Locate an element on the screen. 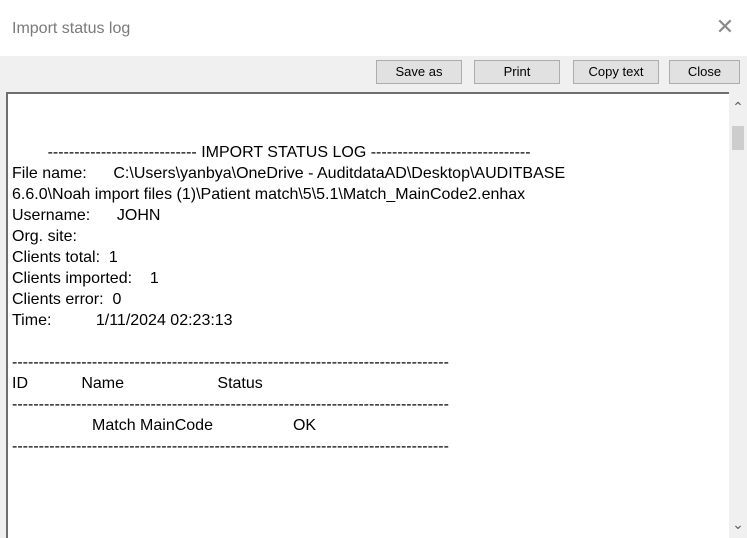  username-value: JOHN is located at coordinates (138, 215).